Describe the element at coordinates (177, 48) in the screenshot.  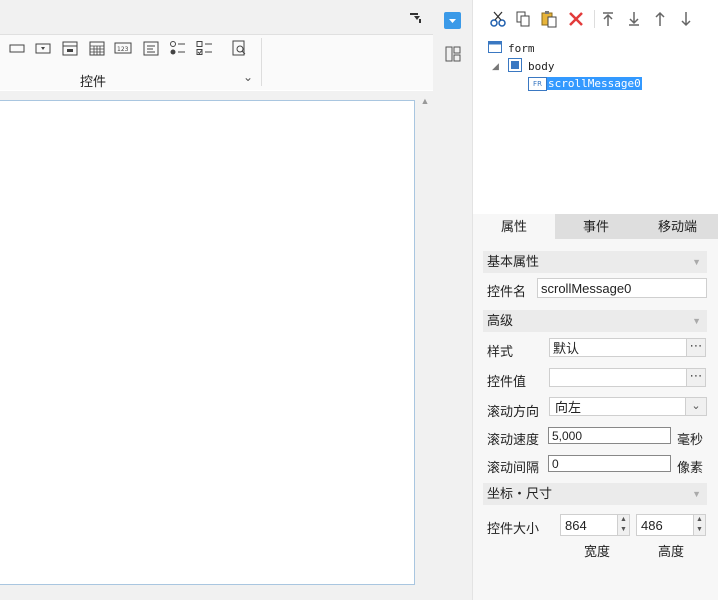
I see `radio-group-icon` at that location.